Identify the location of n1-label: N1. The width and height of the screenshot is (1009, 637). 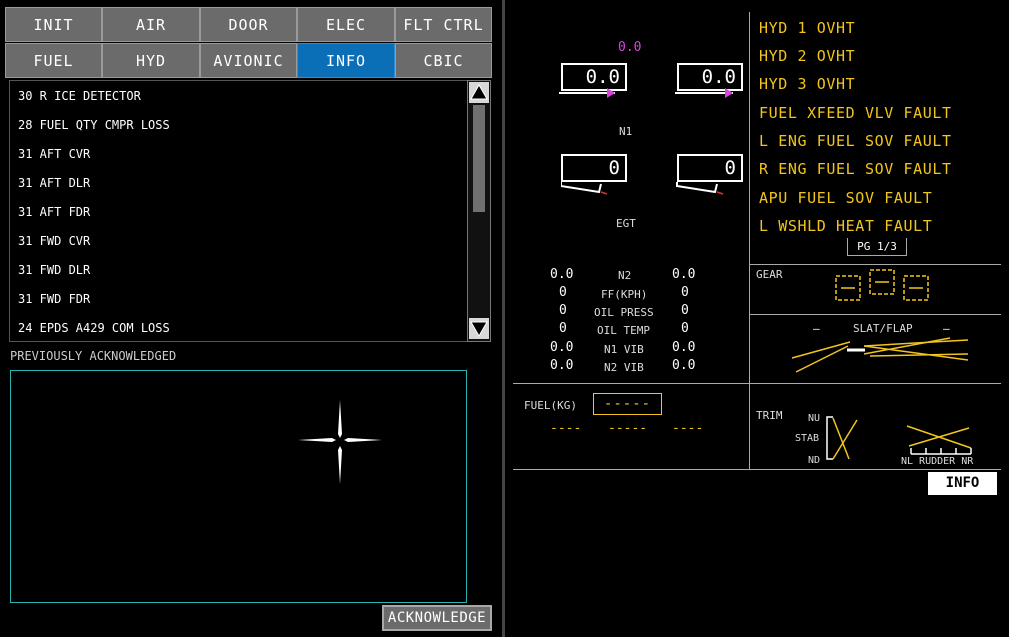
(626, 131).